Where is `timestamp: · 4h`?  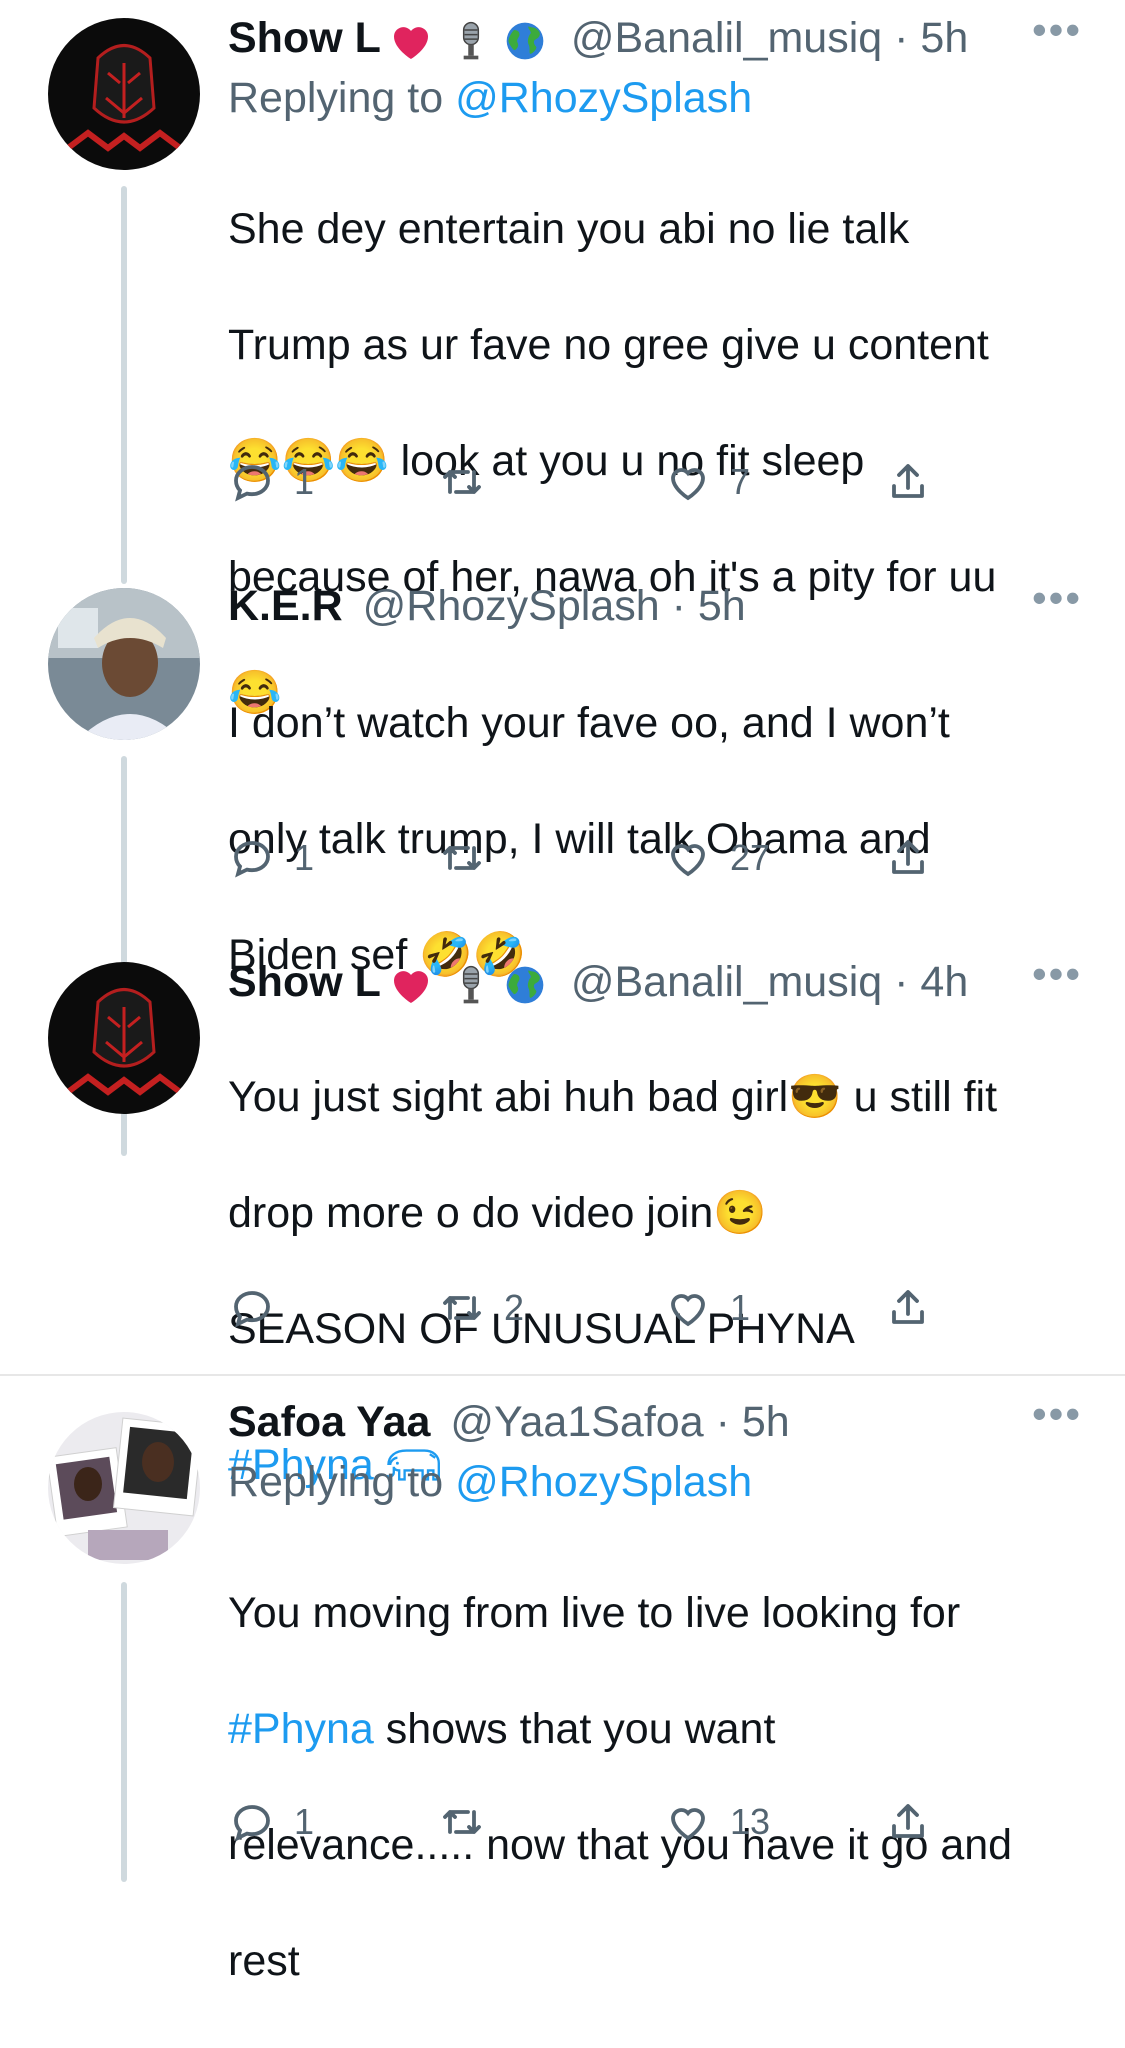 timestamp: · 4h is located at coordinates (931, 982).